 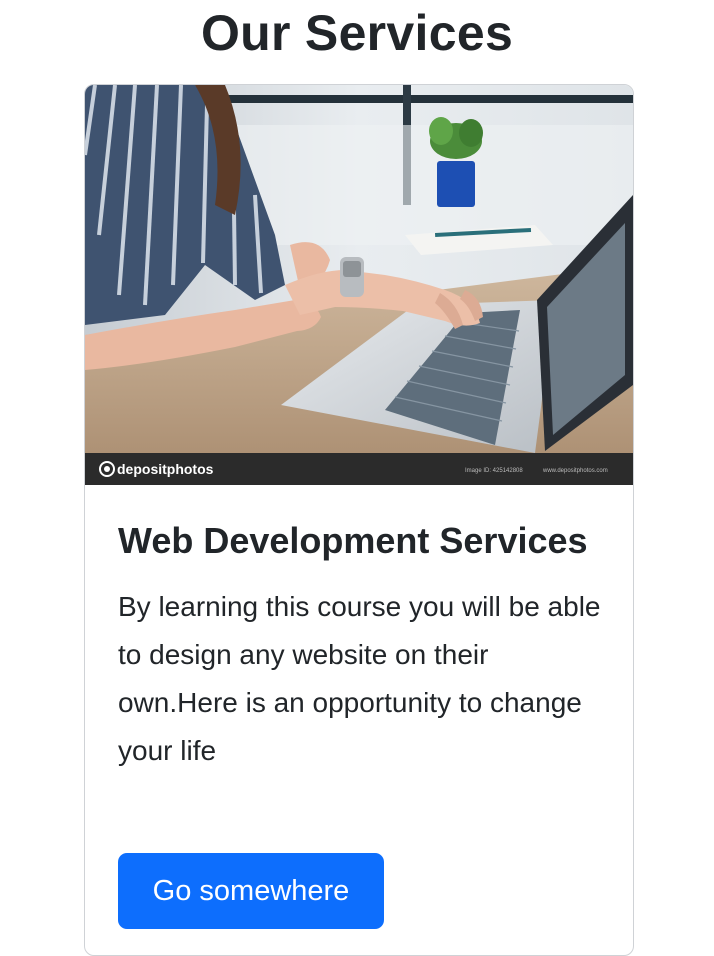 I want to click on card-title: Web Development Services, so click(x=353, y=540).